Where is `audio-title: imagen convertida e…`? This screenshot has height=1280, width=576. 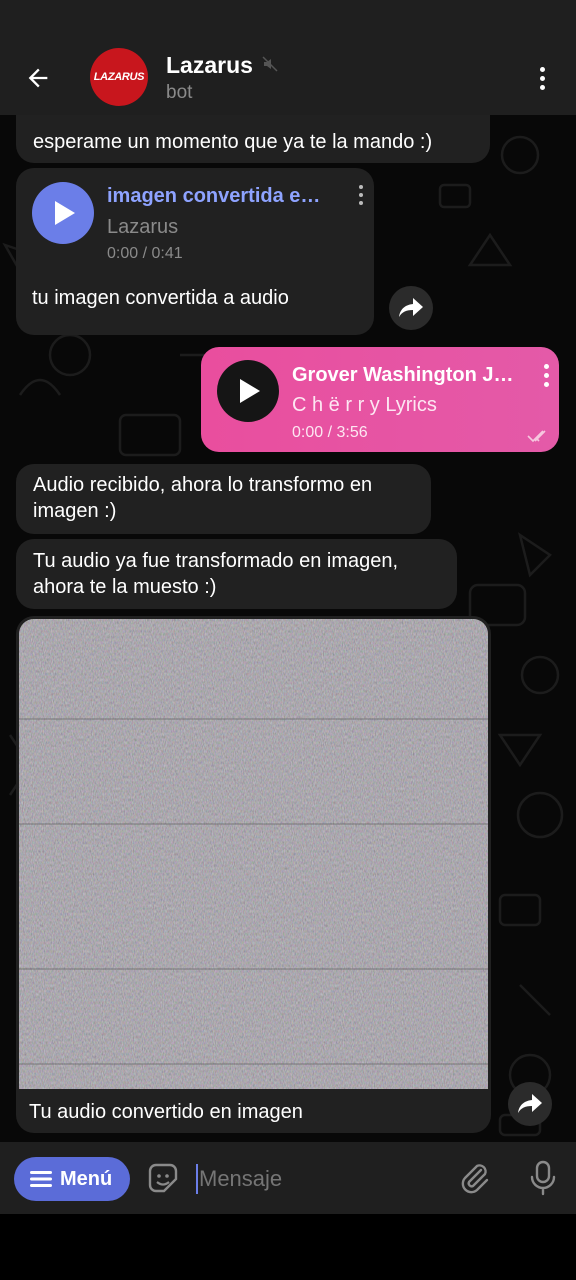
audio-title: imagen convertida e… is located at coordinates (214, 196).